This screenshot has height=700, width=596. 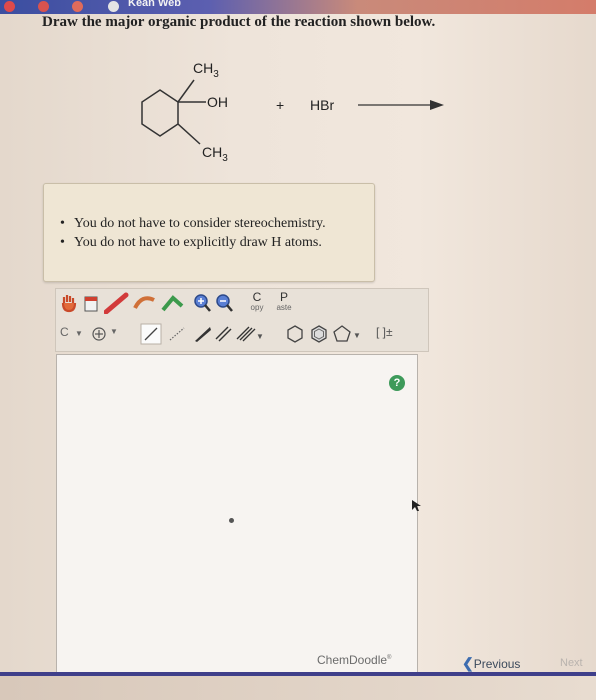 What do you see at coordinates (202, 303) in the screenshot?
I see `zoom-in-icon` at bounding box center [202, 303].